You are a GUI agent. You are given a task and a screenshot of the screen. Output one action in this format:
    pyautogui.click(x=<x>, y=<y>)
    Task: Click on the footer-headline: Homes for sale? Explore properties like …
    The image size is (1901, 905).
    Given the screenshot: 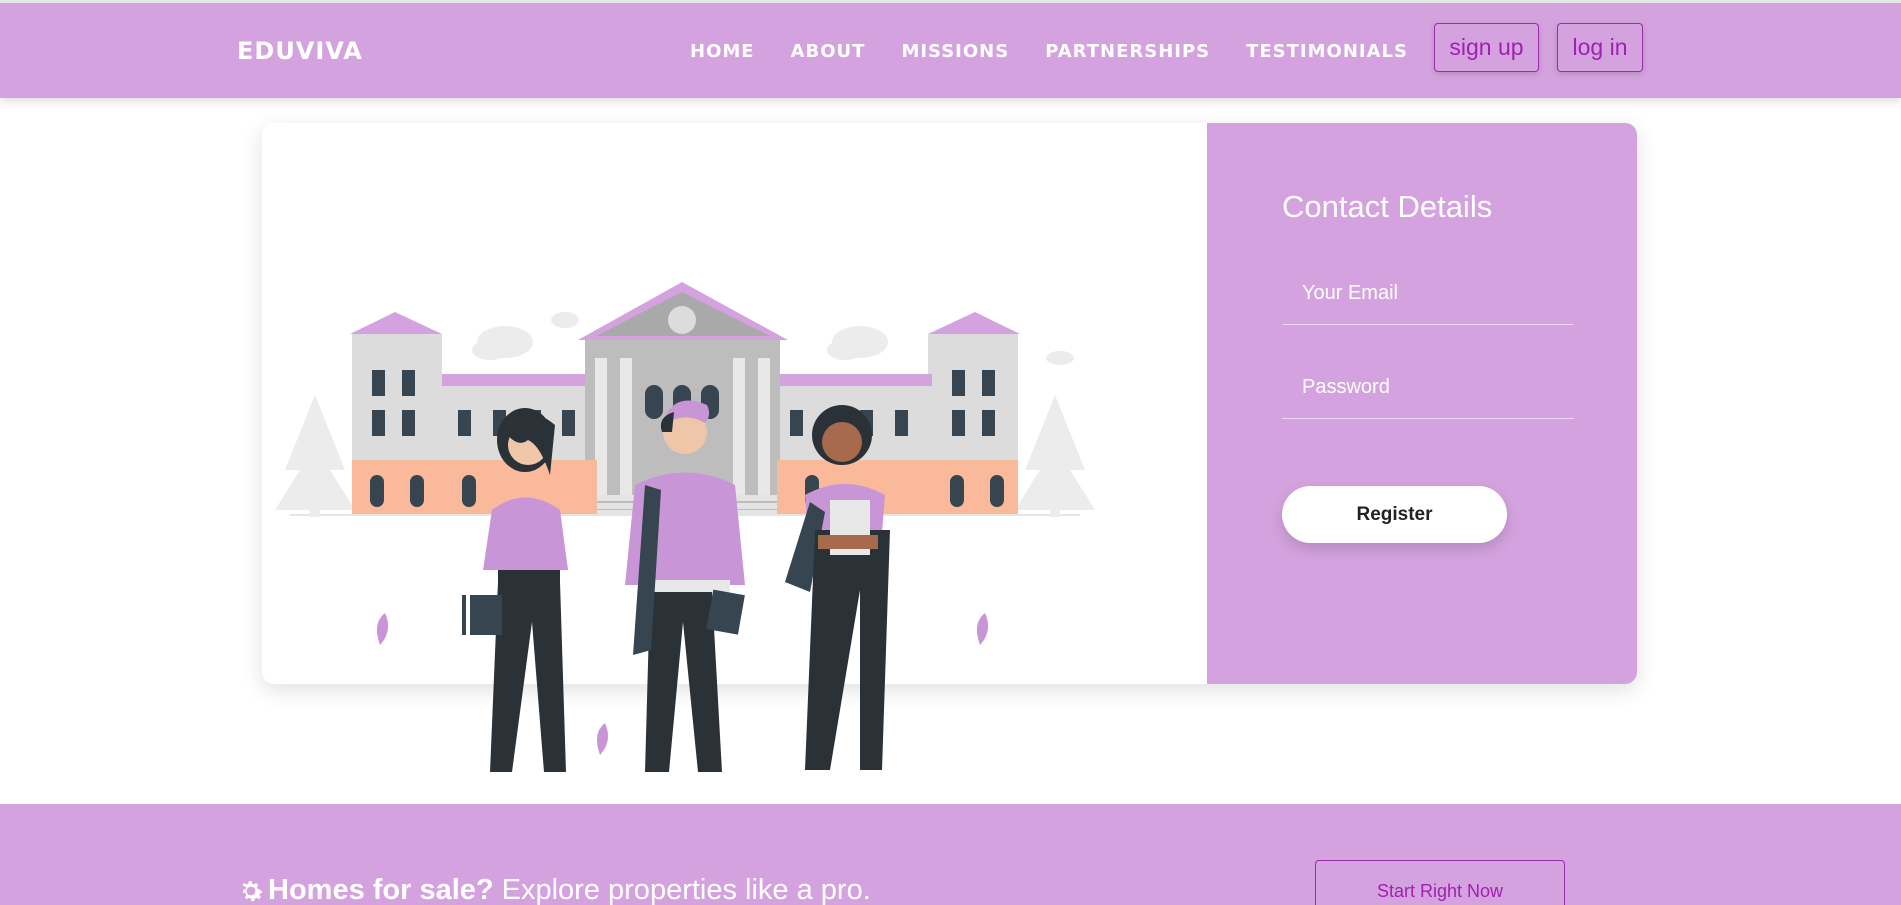 What is the action you would take?
    pyautogui.click(x=553, y=889)
    